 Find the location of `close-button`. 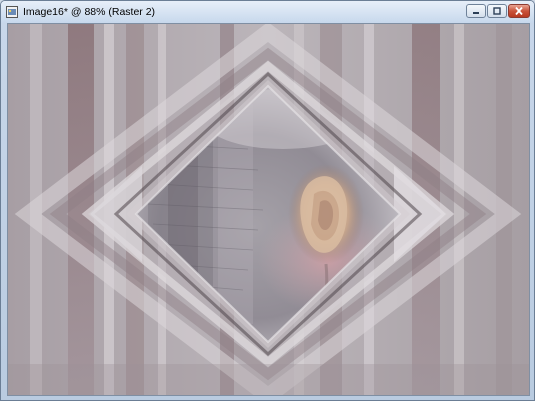

close-button is located at coordinates (519, 11).